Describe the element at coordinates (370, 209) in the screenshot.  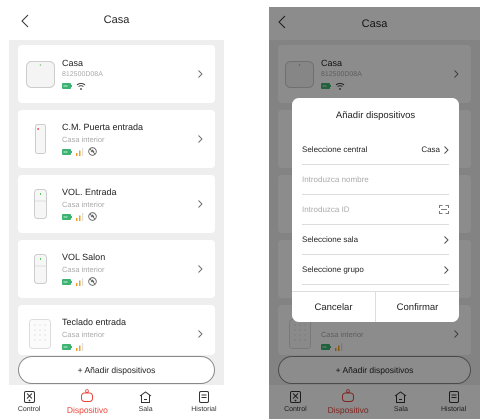
I see `input-field: Introduzca ID` at that location.